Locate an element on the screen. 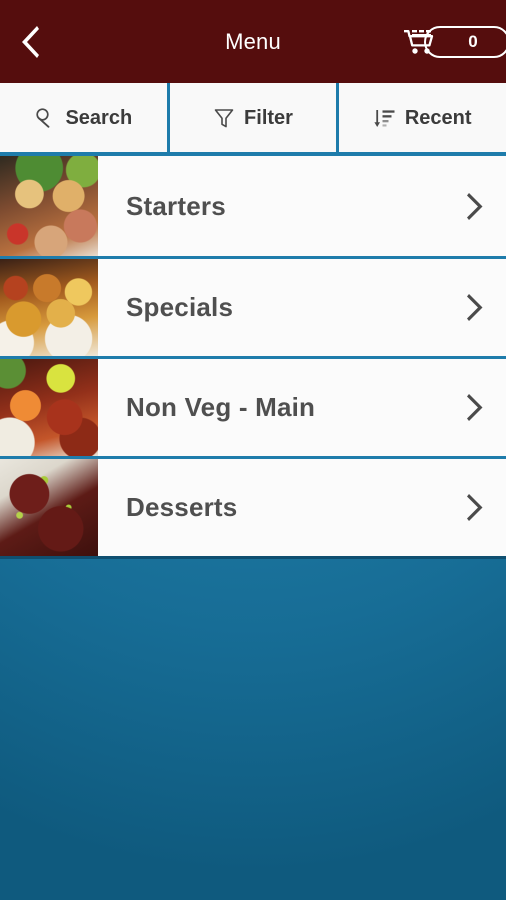 The width and height of the screenshot is (506, 900). cart-button: 0 is located at coordinates (455, 41).